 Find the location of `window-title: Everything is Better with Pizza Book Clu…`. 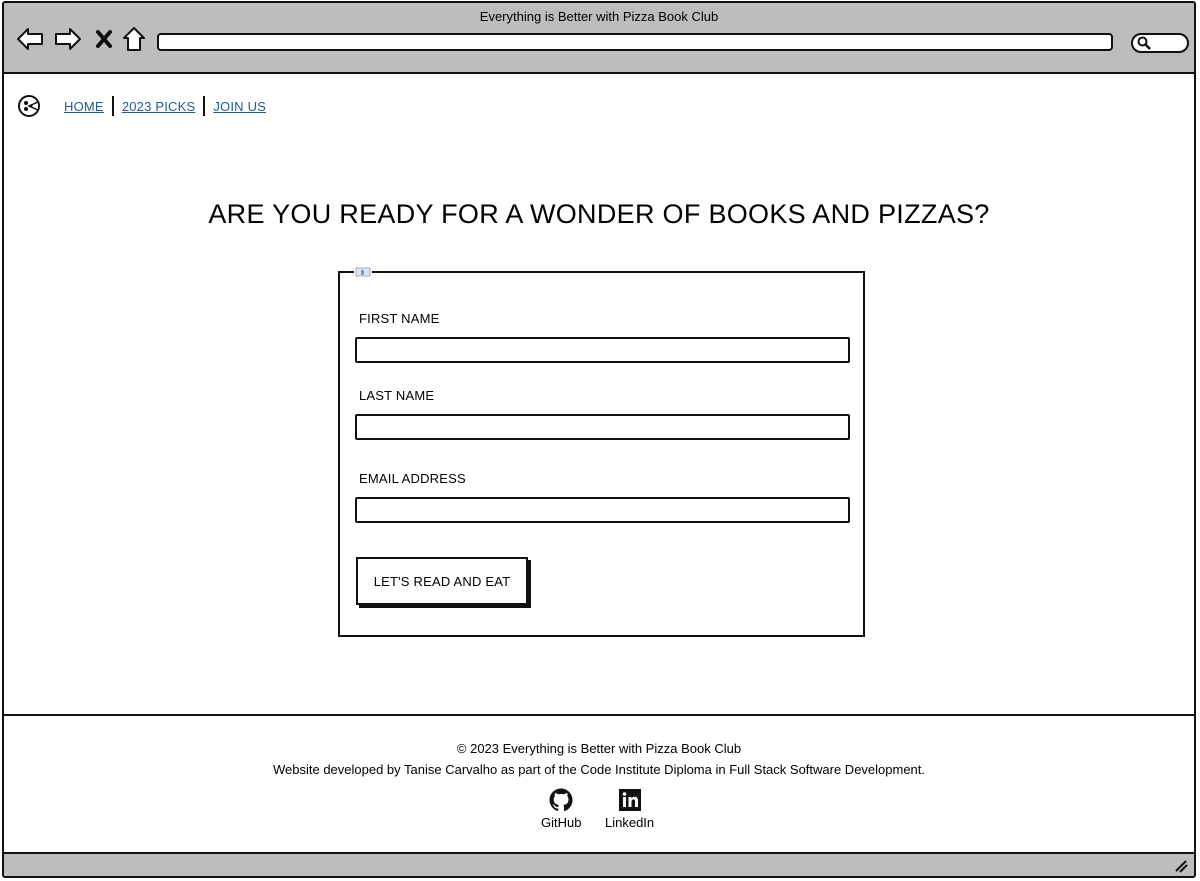

window-title: Everything is Better with Pizza Book Clu… is located at coordinates (599, 16).